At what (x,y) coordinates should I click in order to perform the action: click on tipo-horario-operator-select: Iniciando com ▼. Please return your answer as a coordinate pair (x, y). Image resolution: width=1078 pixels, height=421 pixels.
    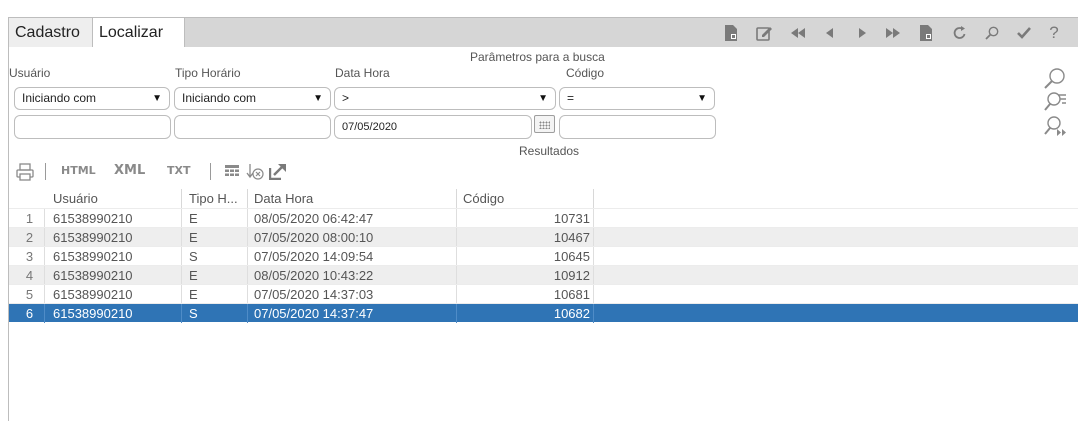
    Looking at the image, I should click on (252, 98).